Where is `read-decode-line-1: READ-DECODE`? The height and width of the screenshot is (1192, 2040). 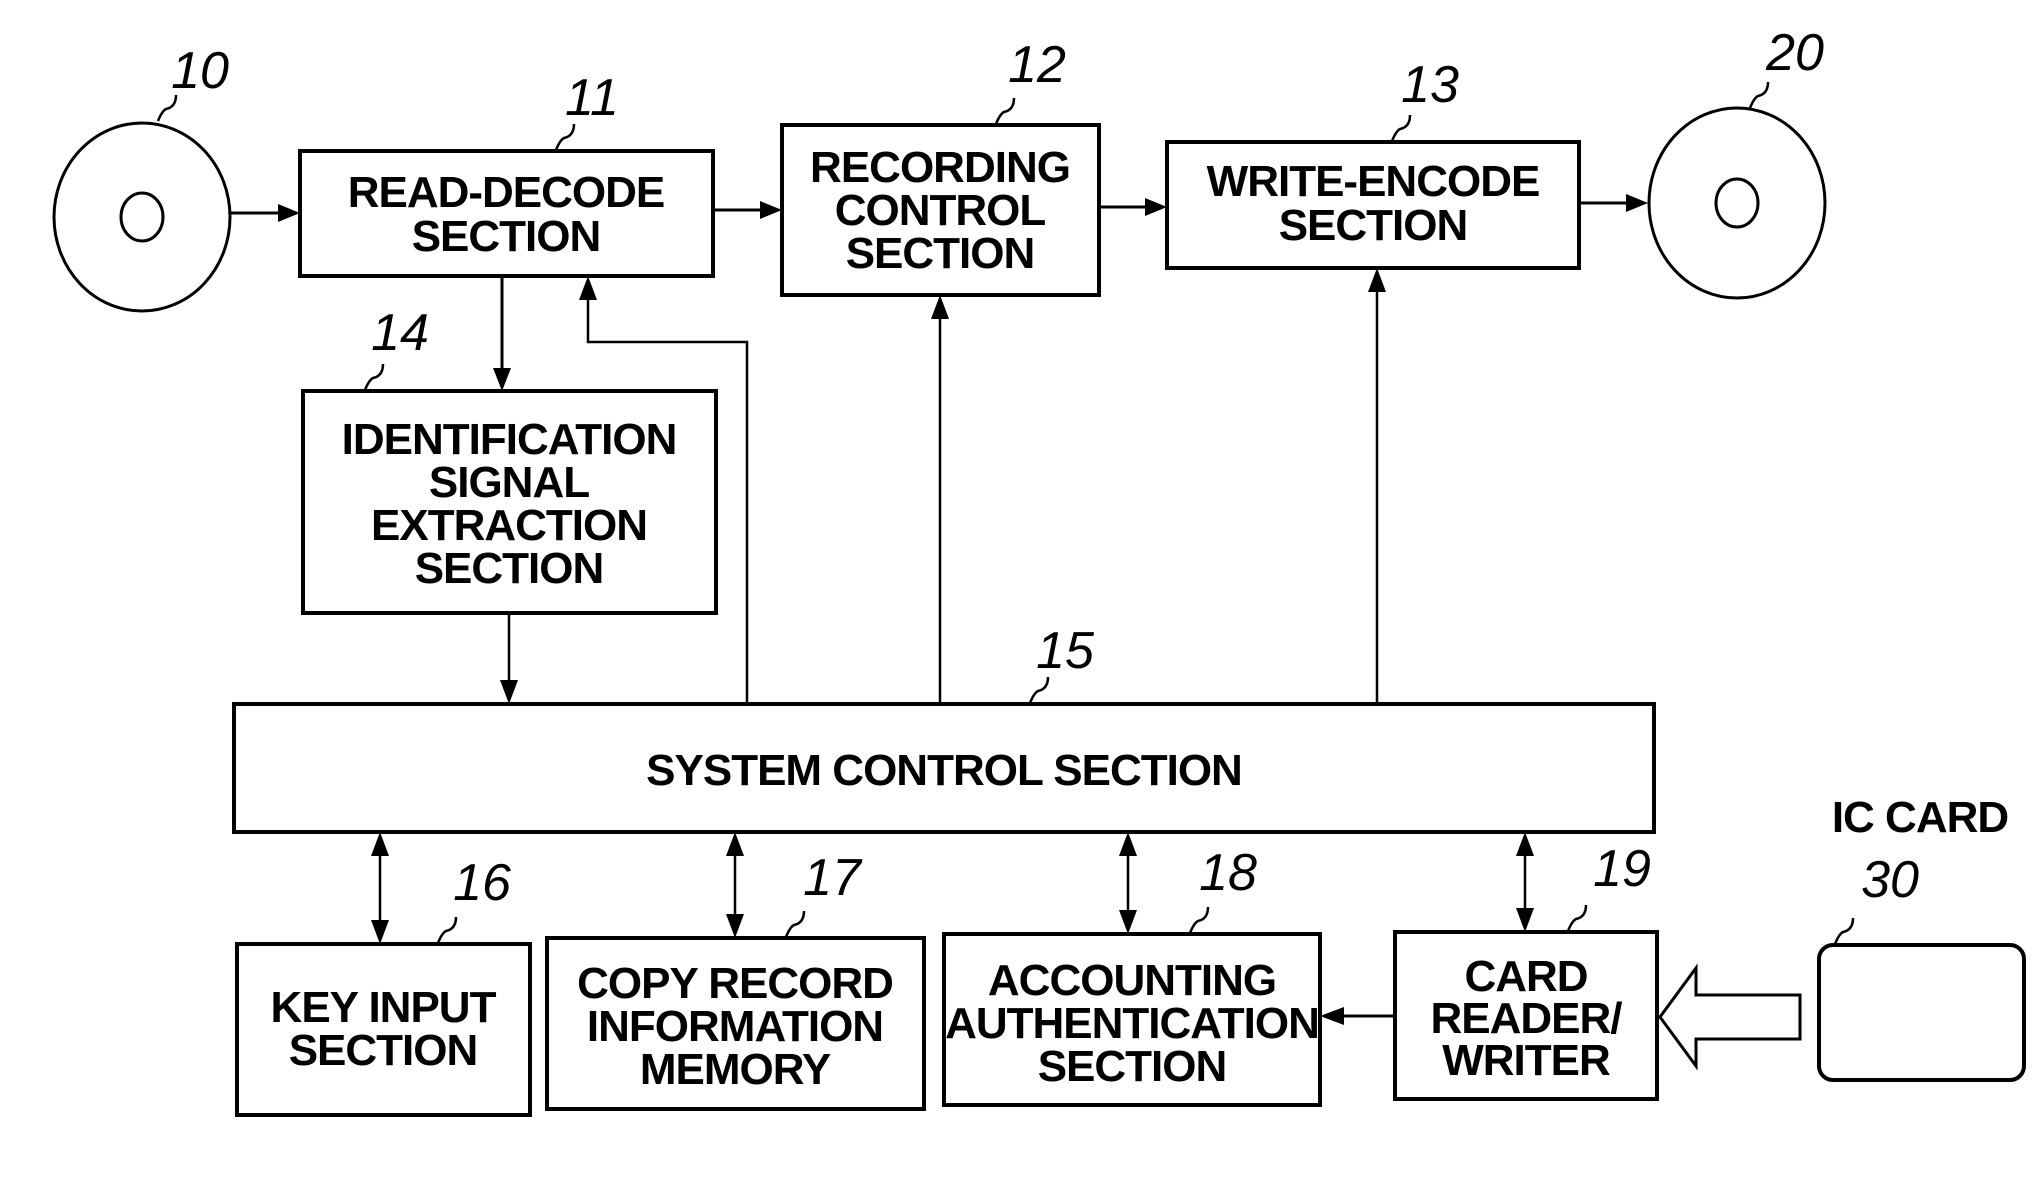
read-decode-line-1: READ-DECODE is located at coordinates (506, 192).